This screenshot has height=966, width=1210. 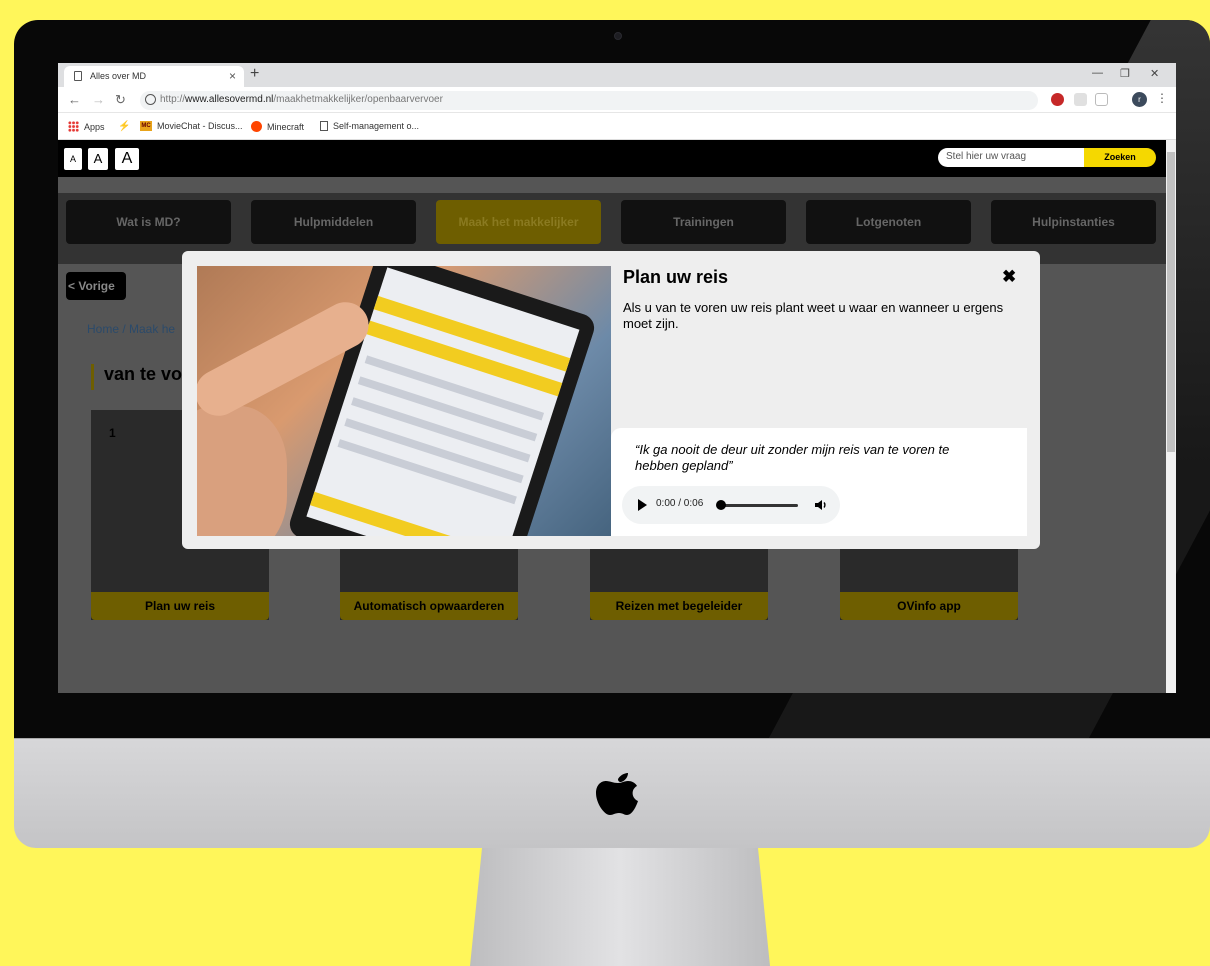 What do you see at coordinates (703, 222) in the screenshot?
I see `nav-trainingen: Trainingen` at bounding box center [703, 222].